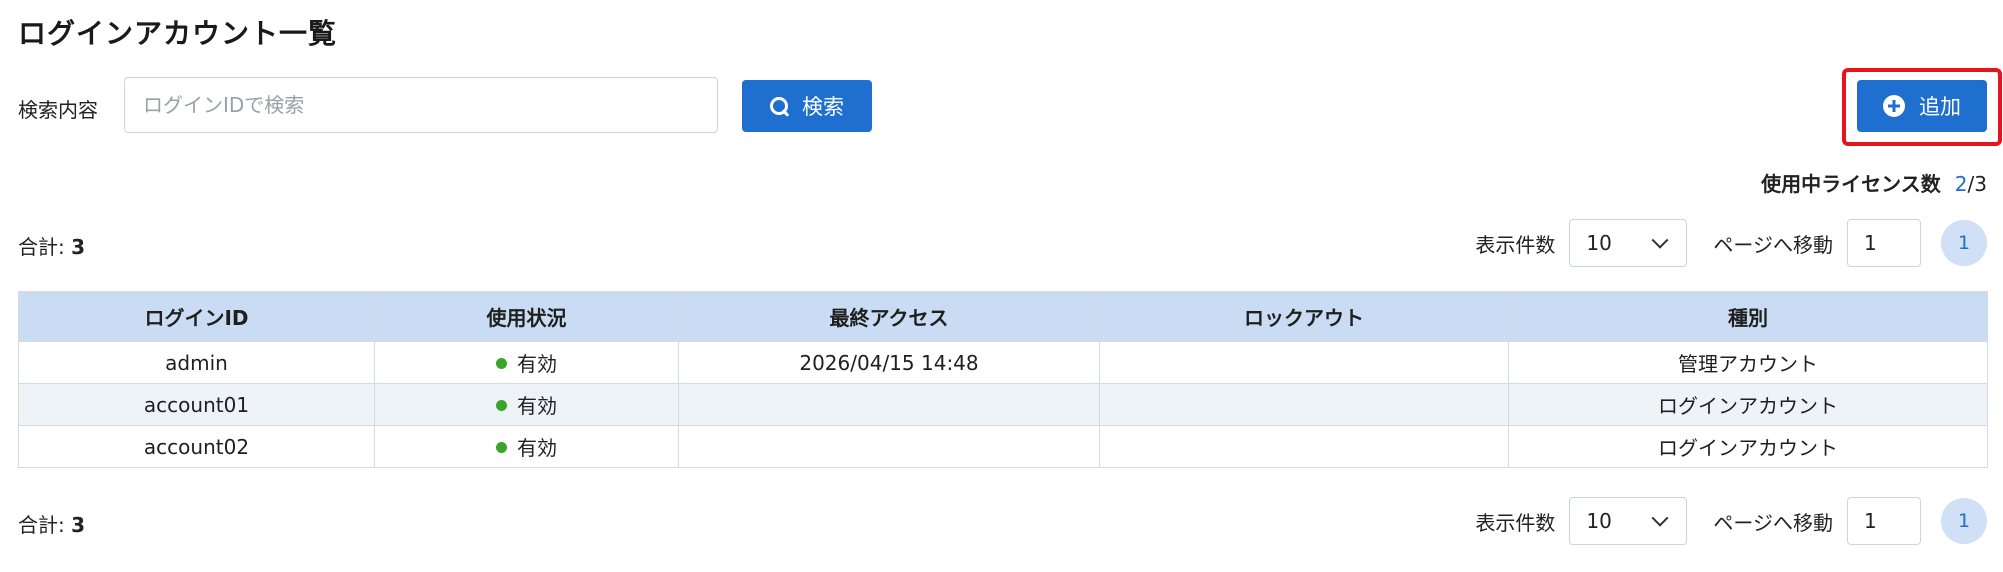 This screenshot has width=2003, height=572. What do you see at coordinates (1851, 184) in the screenshot?
I see `license-label: 使用中ライセンス数` at bounding box center [1851, 184].